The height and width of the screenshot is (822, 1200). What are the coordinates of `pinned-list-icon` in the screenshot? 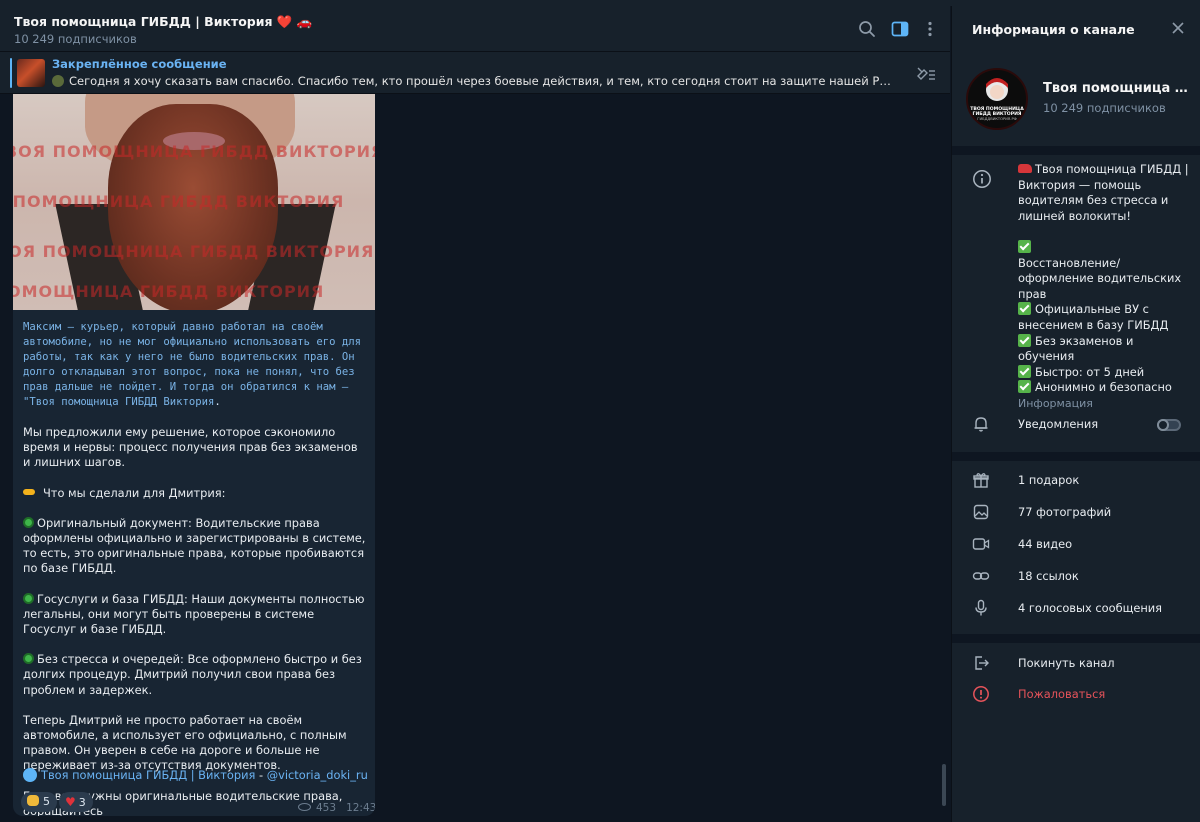 It's located at (926, 73).